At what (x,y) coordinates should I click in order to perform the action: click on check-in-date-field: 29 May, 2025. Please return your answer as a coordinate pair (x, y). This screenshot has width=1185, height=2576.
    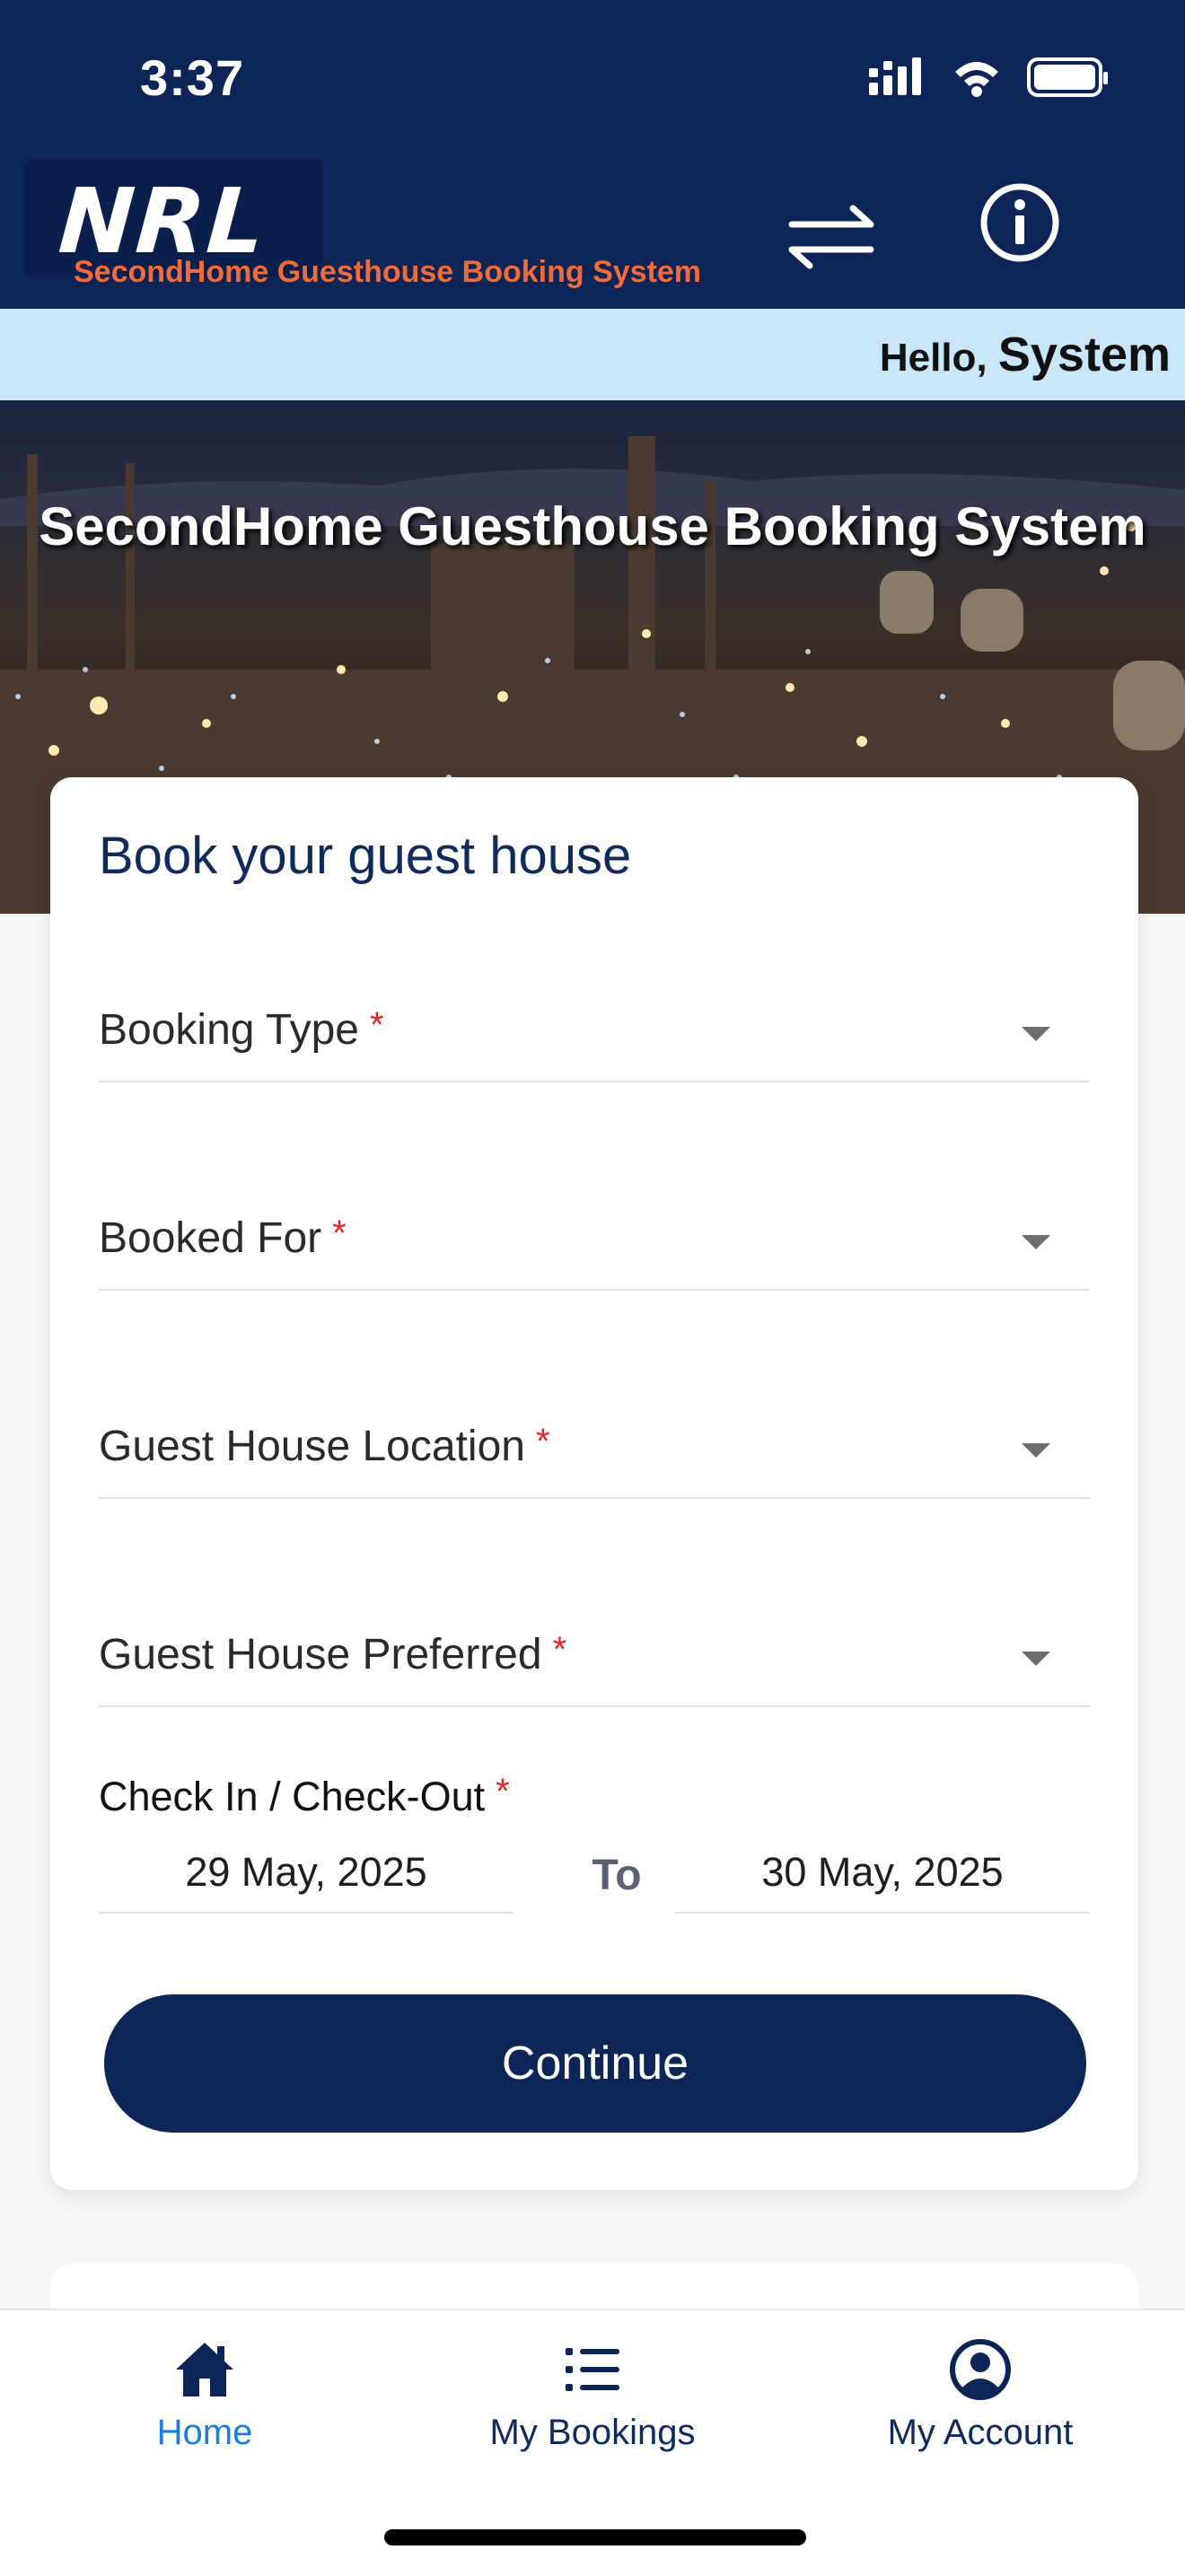
    Looking at the image, I should click on (306, 1874).